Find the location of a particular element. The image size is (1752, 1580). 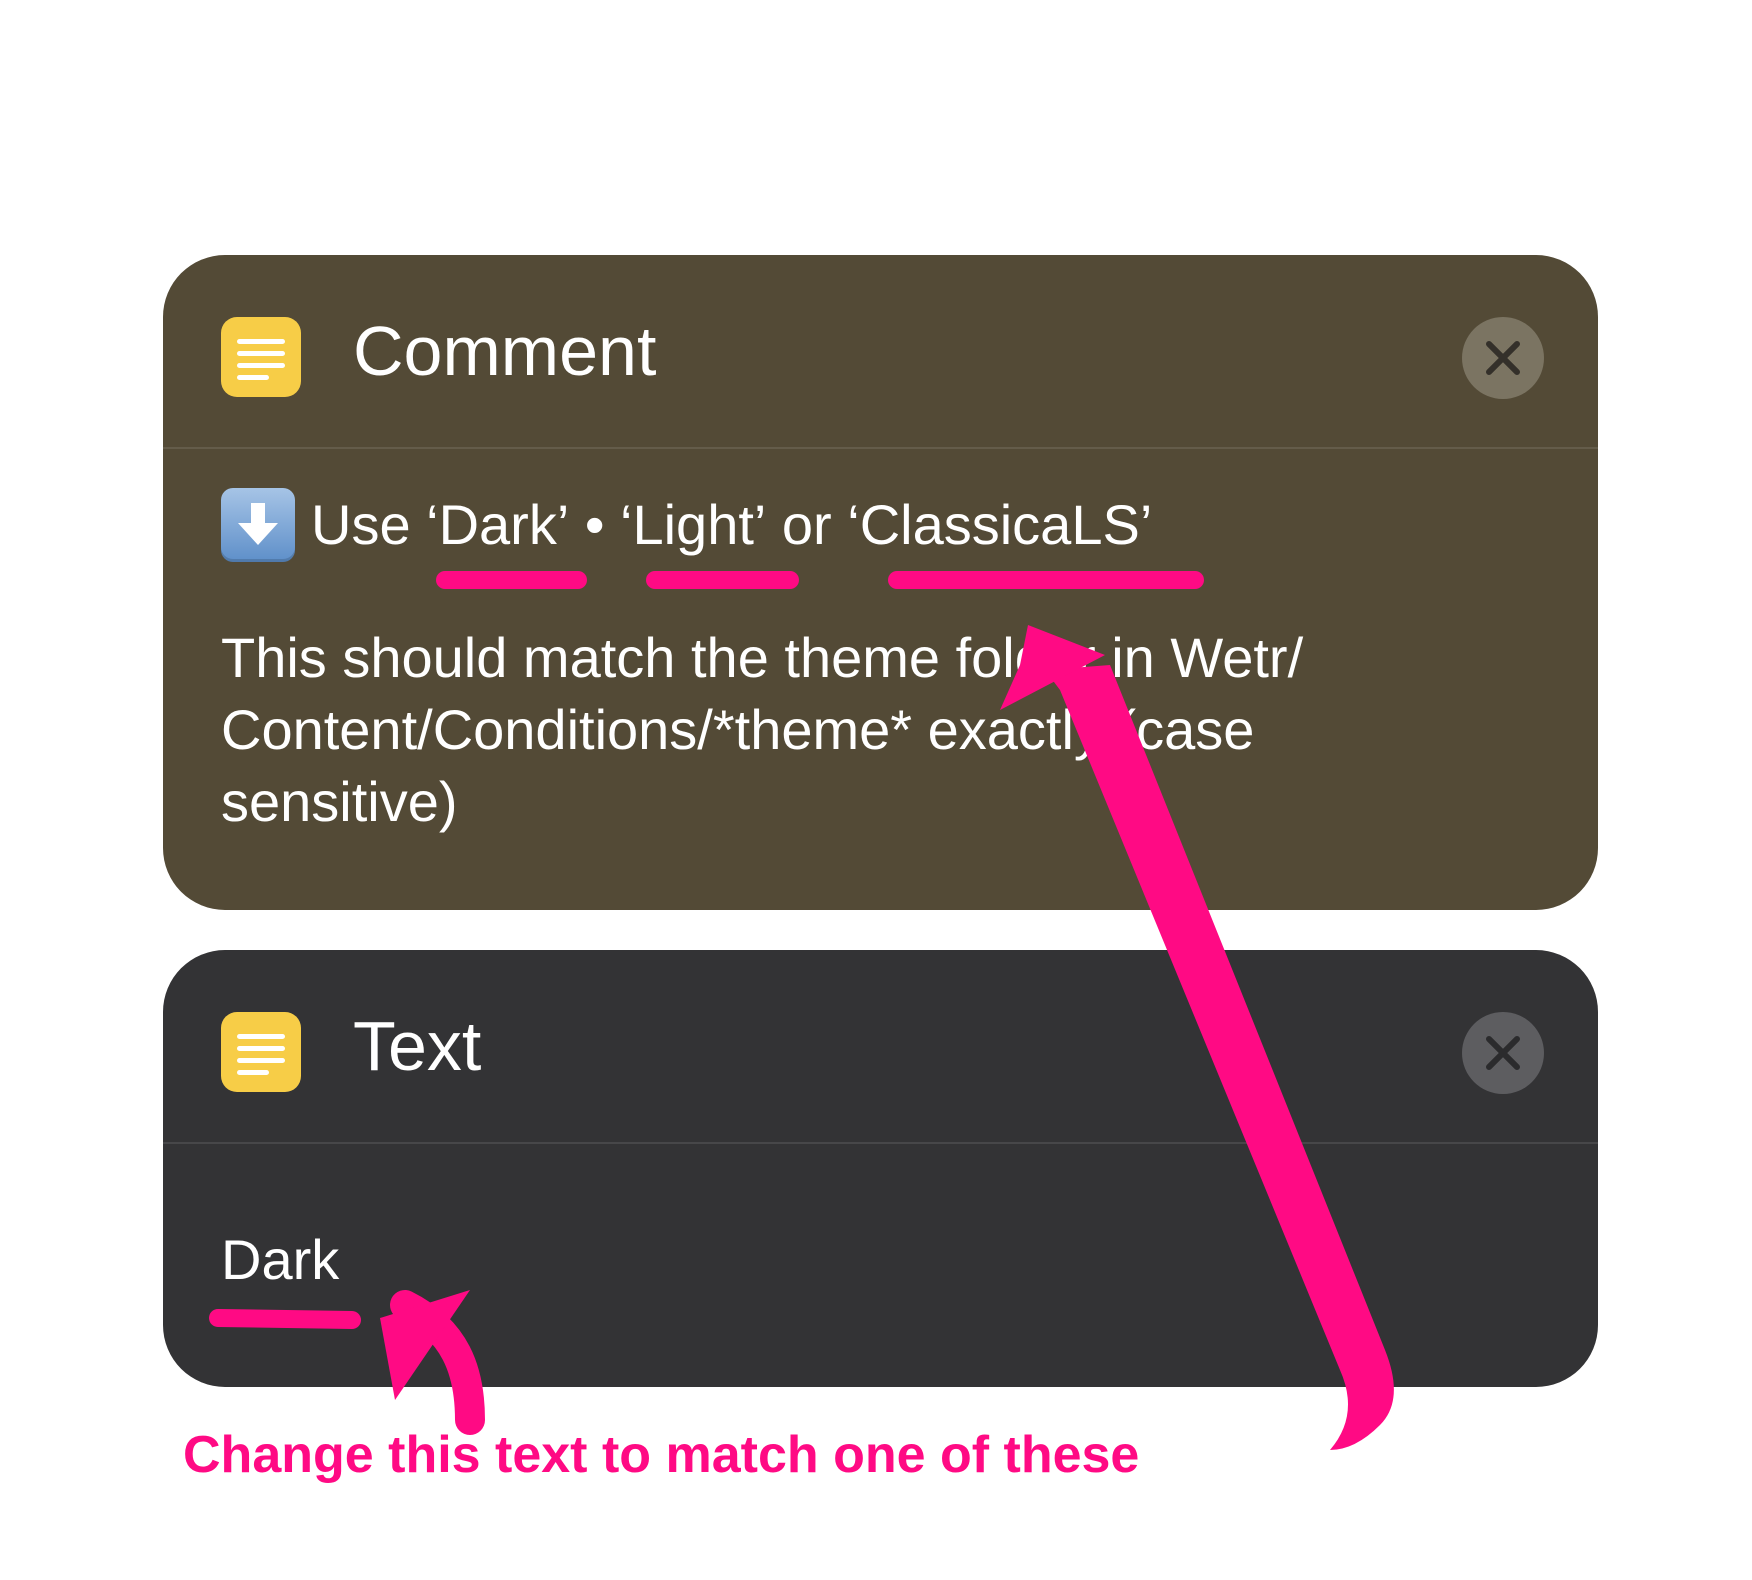

underline-text-value is located at coordinates (285, 1319).